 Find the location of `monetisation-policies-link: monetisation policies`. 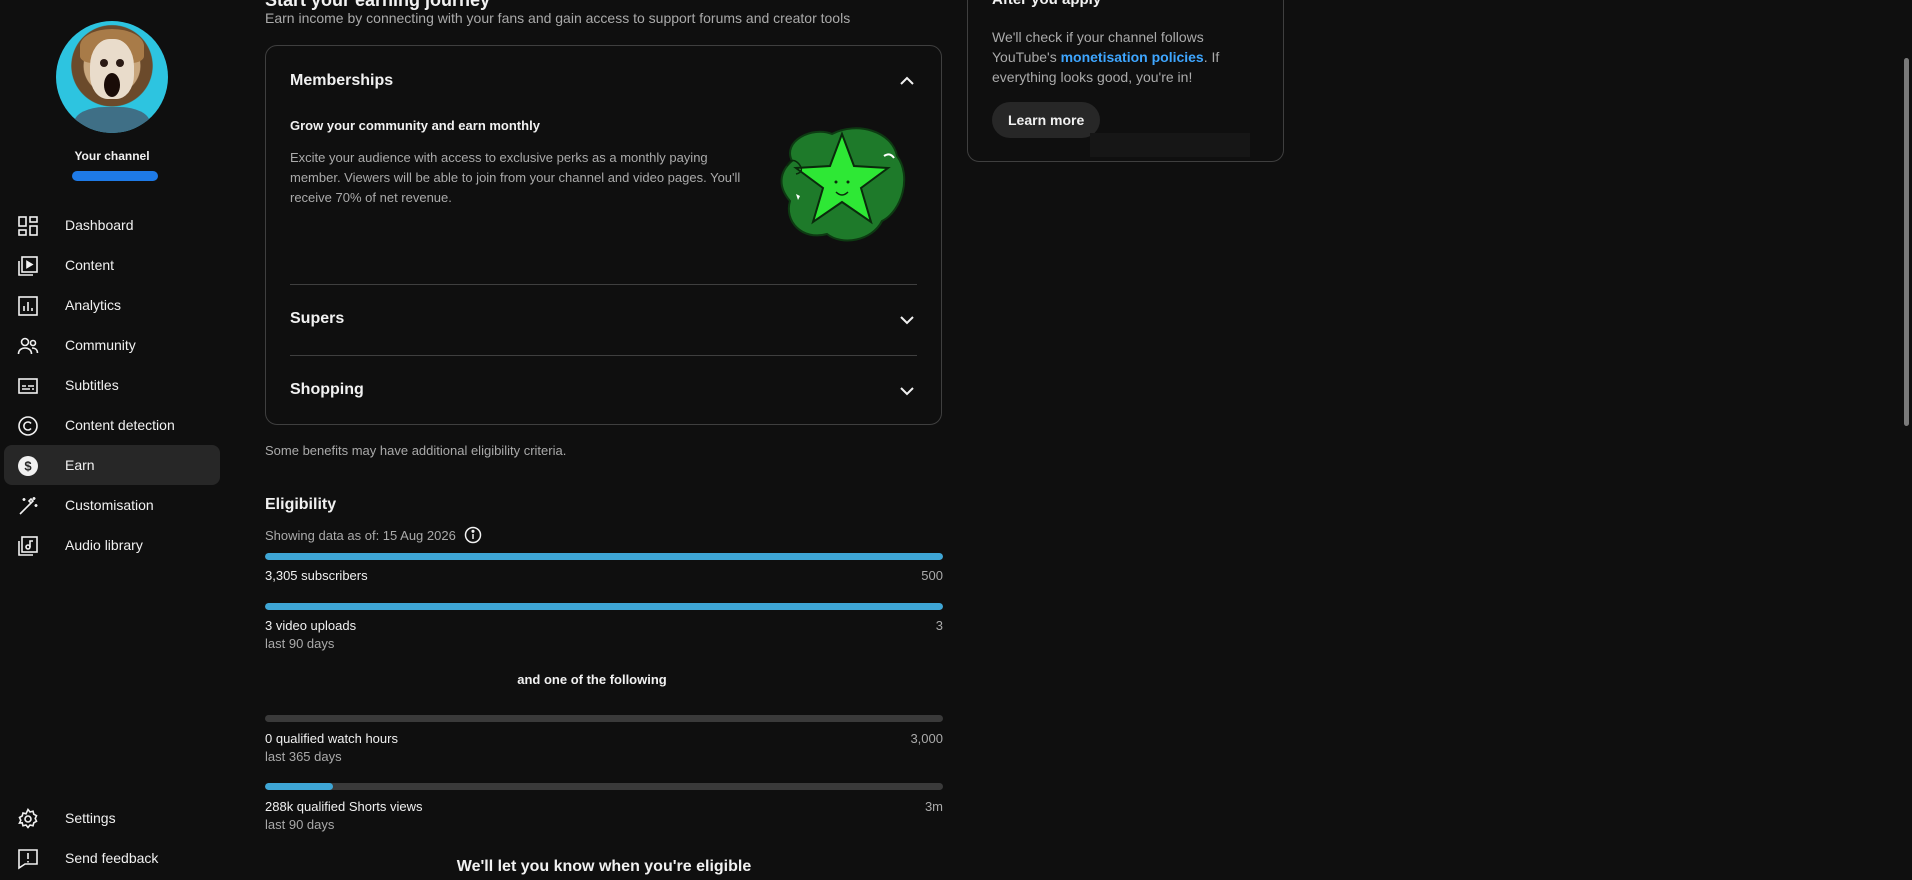

monetisation-policies-link: monetisation policies is located at coordinates (1132, 57).